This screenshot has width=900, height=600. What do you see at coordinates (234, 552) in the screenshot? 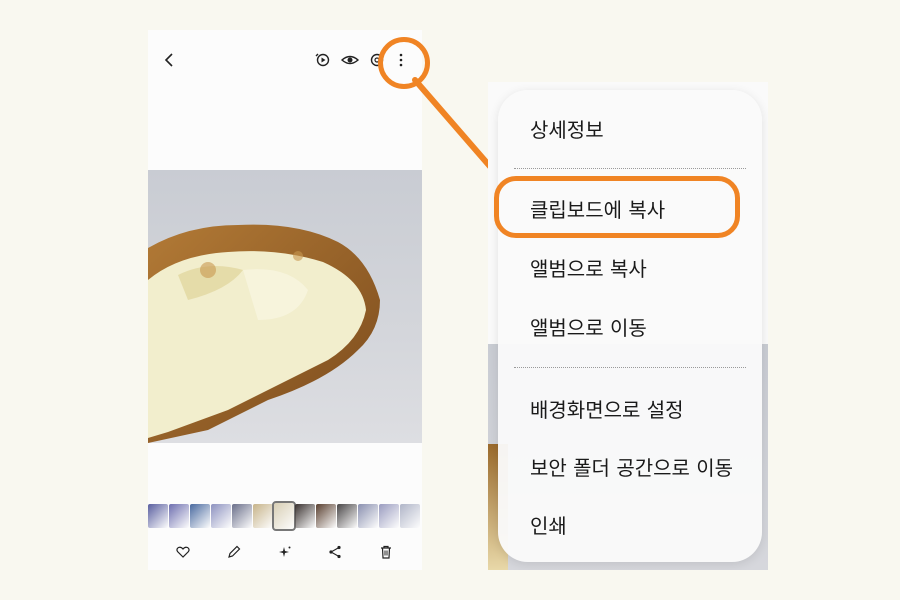
I see `pencil-icon` at bounding box center [234, 552].